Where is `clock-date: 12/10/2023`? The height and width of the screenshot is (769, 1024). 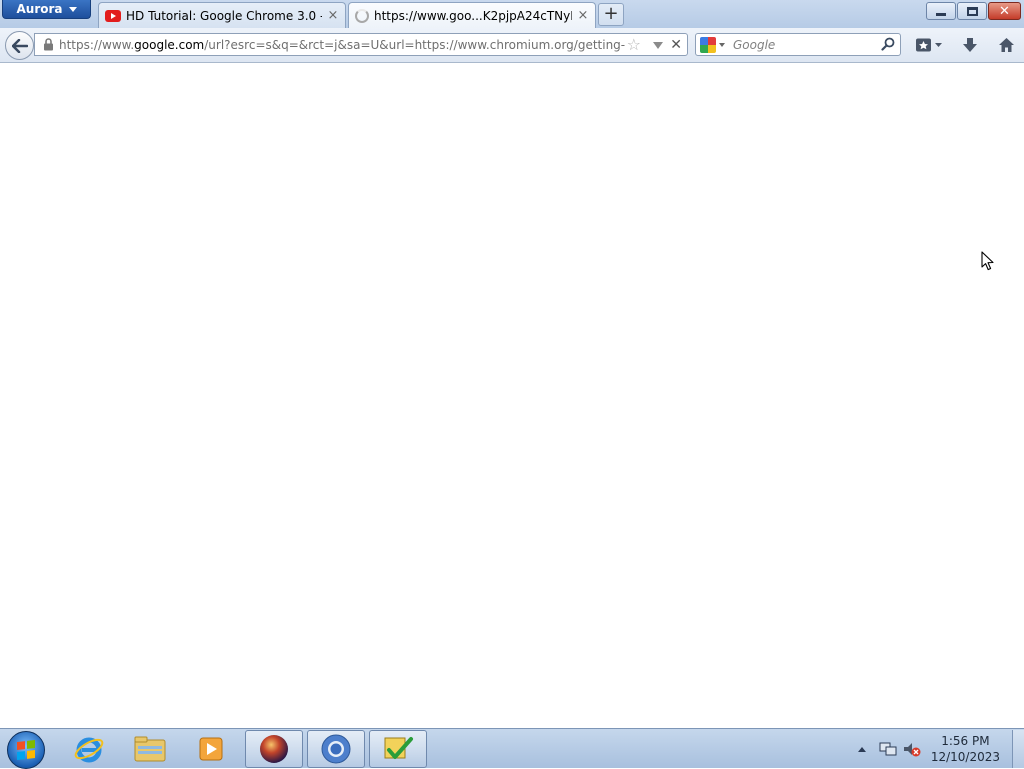 clock-date: 12/10/2023 is located at coordinates (965, 757).